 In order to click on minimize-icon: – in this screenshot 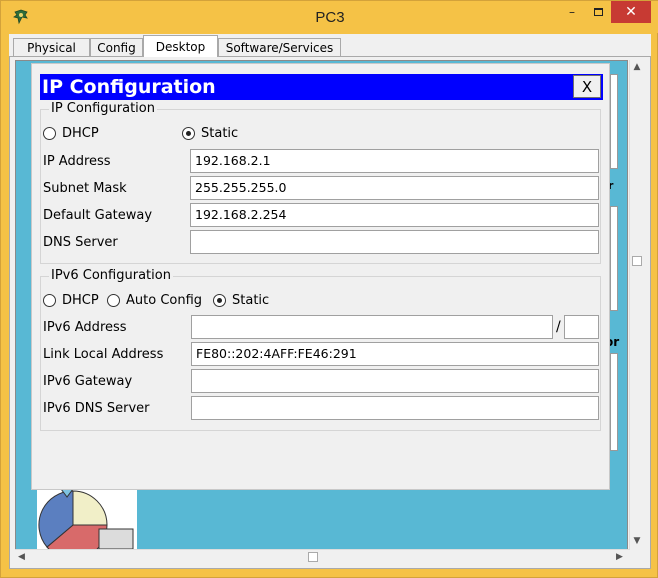, I will do `click(572, 12)`.